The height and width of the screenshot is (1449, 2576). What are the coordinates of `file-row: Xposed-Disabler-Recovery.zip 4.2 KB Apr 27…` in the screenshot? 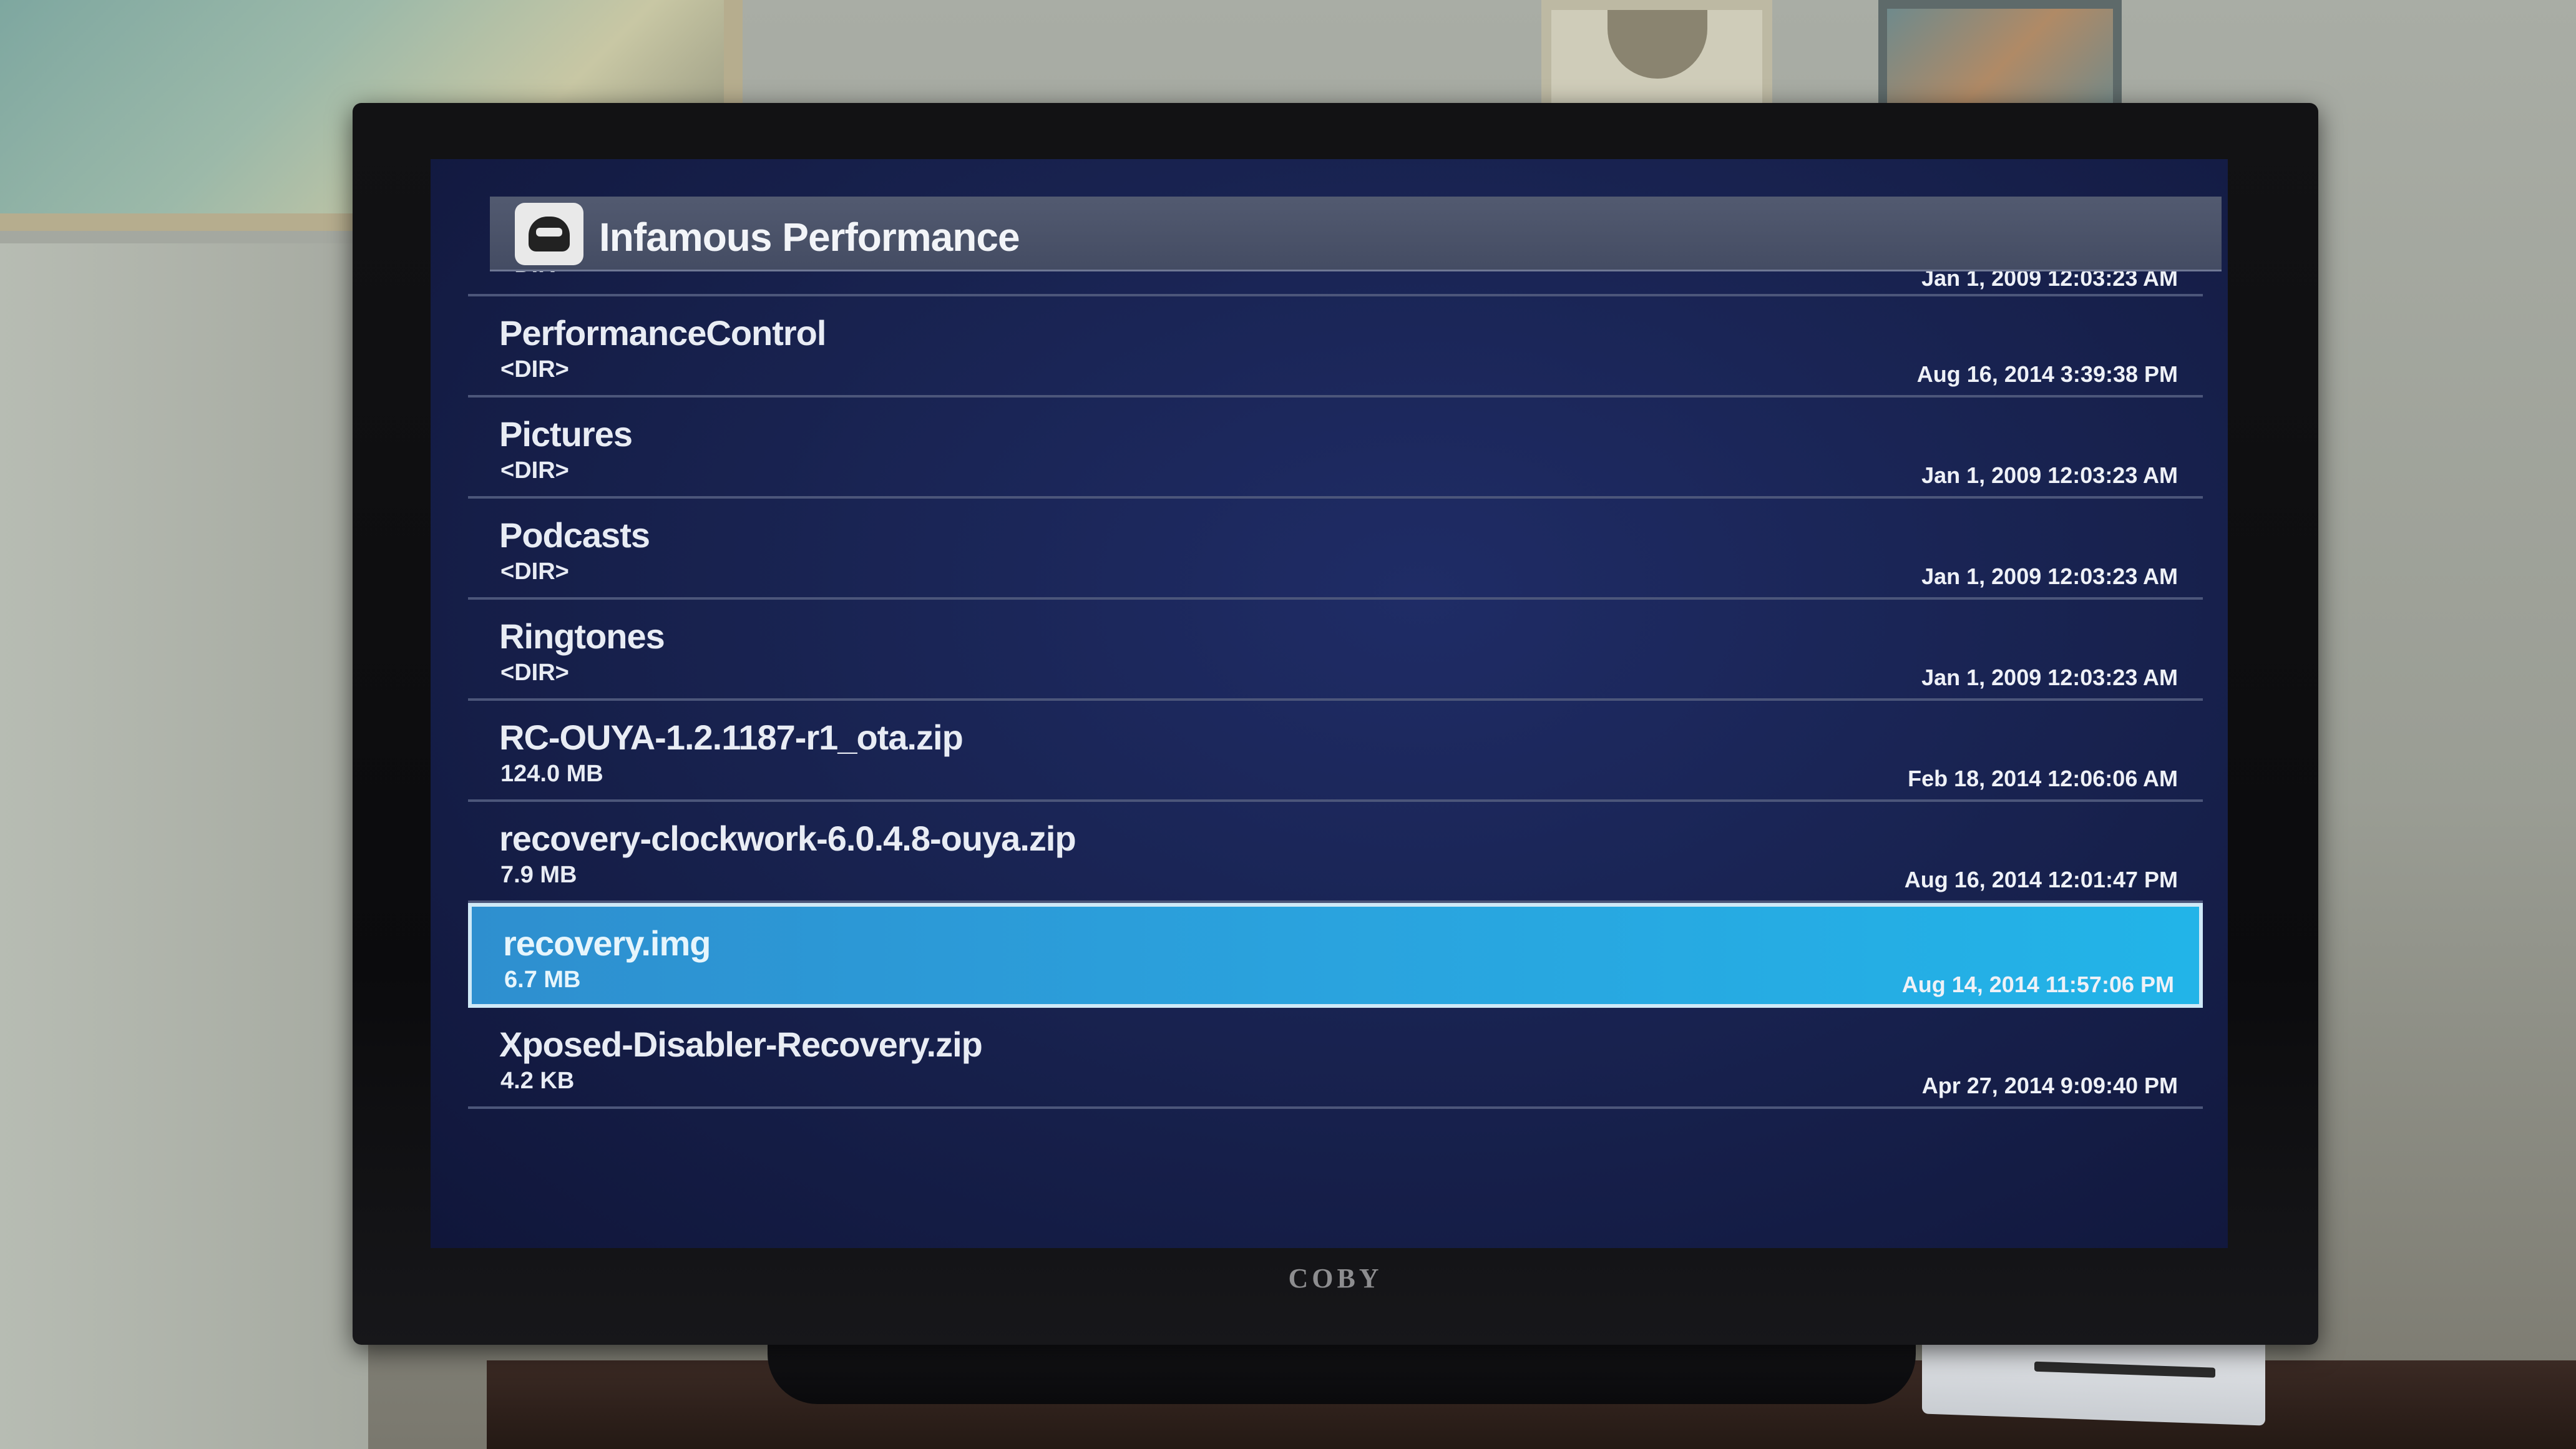 It's located at (1335, 1058).